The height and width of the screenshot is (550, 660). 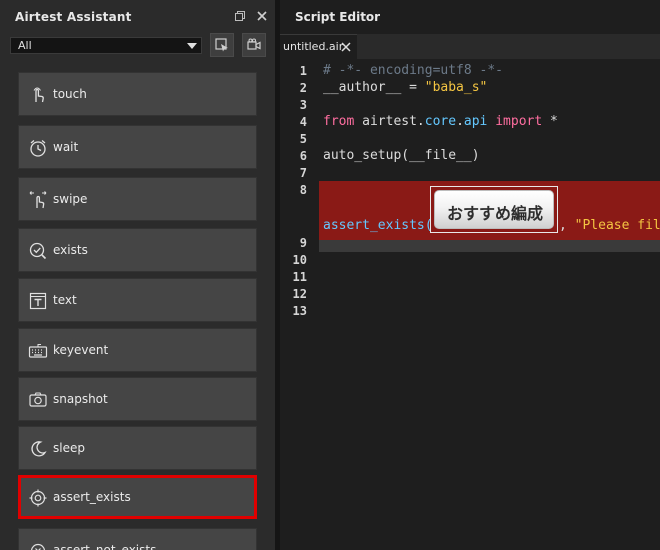 I want to click on video-camera-icon, so click(x=254, y=44).